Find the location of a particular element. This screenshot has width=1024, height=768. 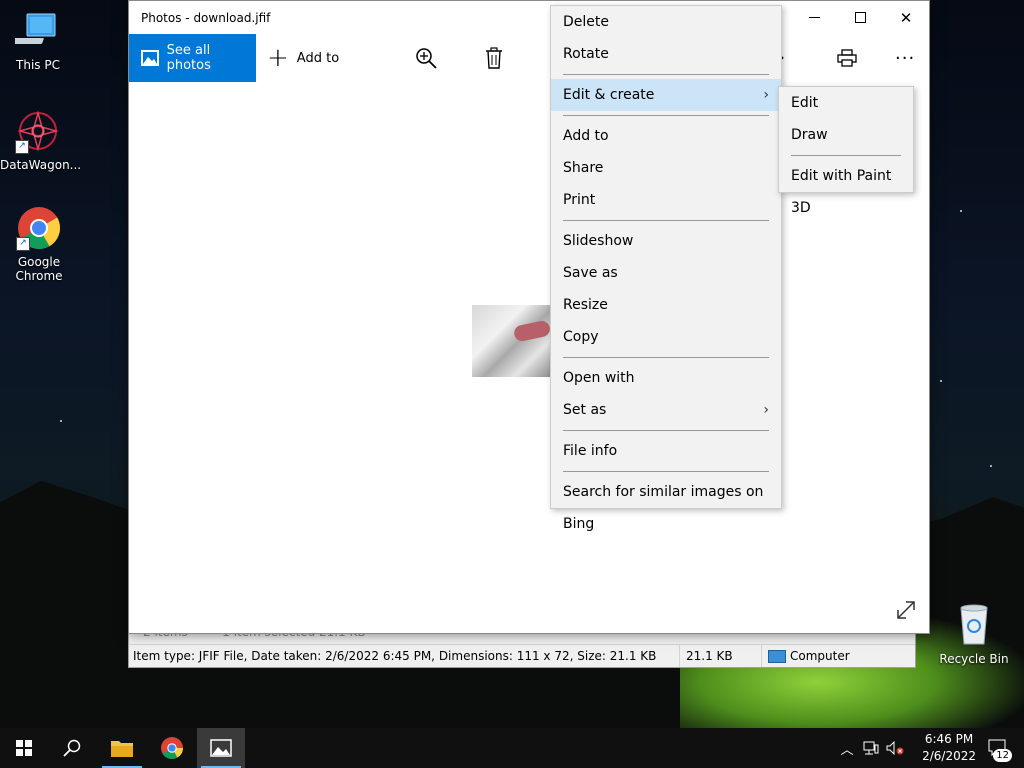

desktop-icon-this-pc: This PC is located at coordinates (38, 40).